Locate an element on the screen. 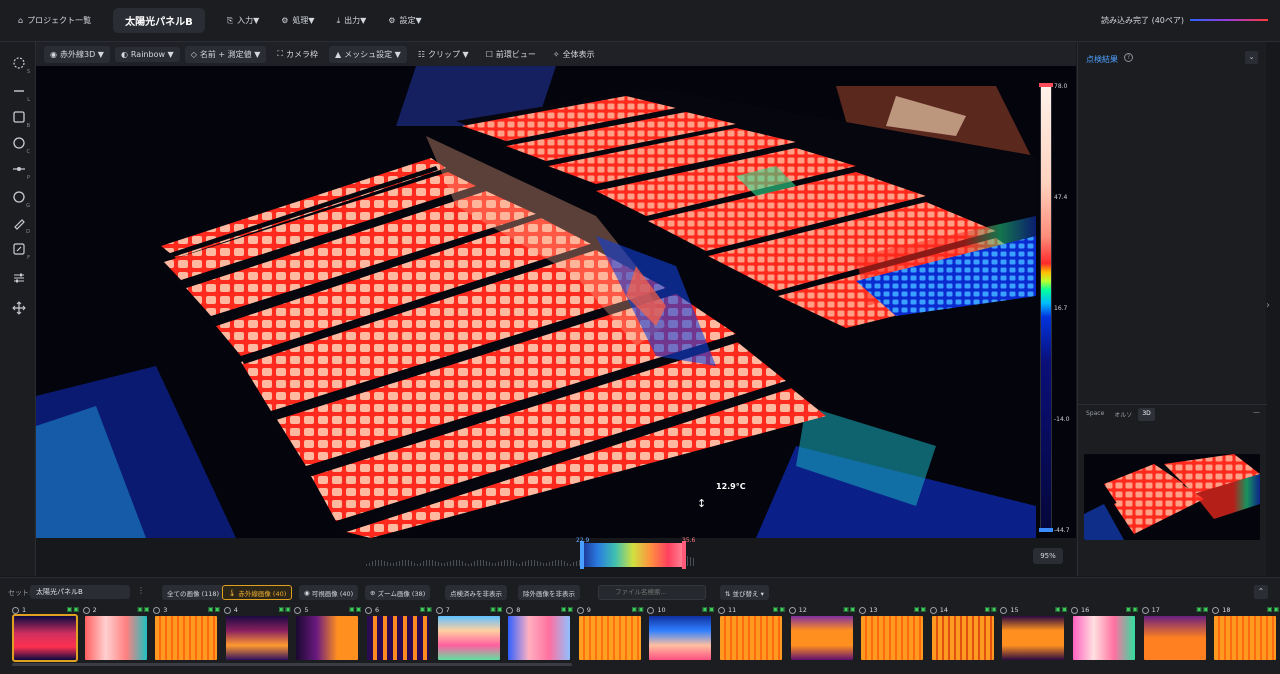 This screenshot has height=674, width=1280. palette-dropdown: ◐ Rainbow ▼ is located at coordinates (147, 54).